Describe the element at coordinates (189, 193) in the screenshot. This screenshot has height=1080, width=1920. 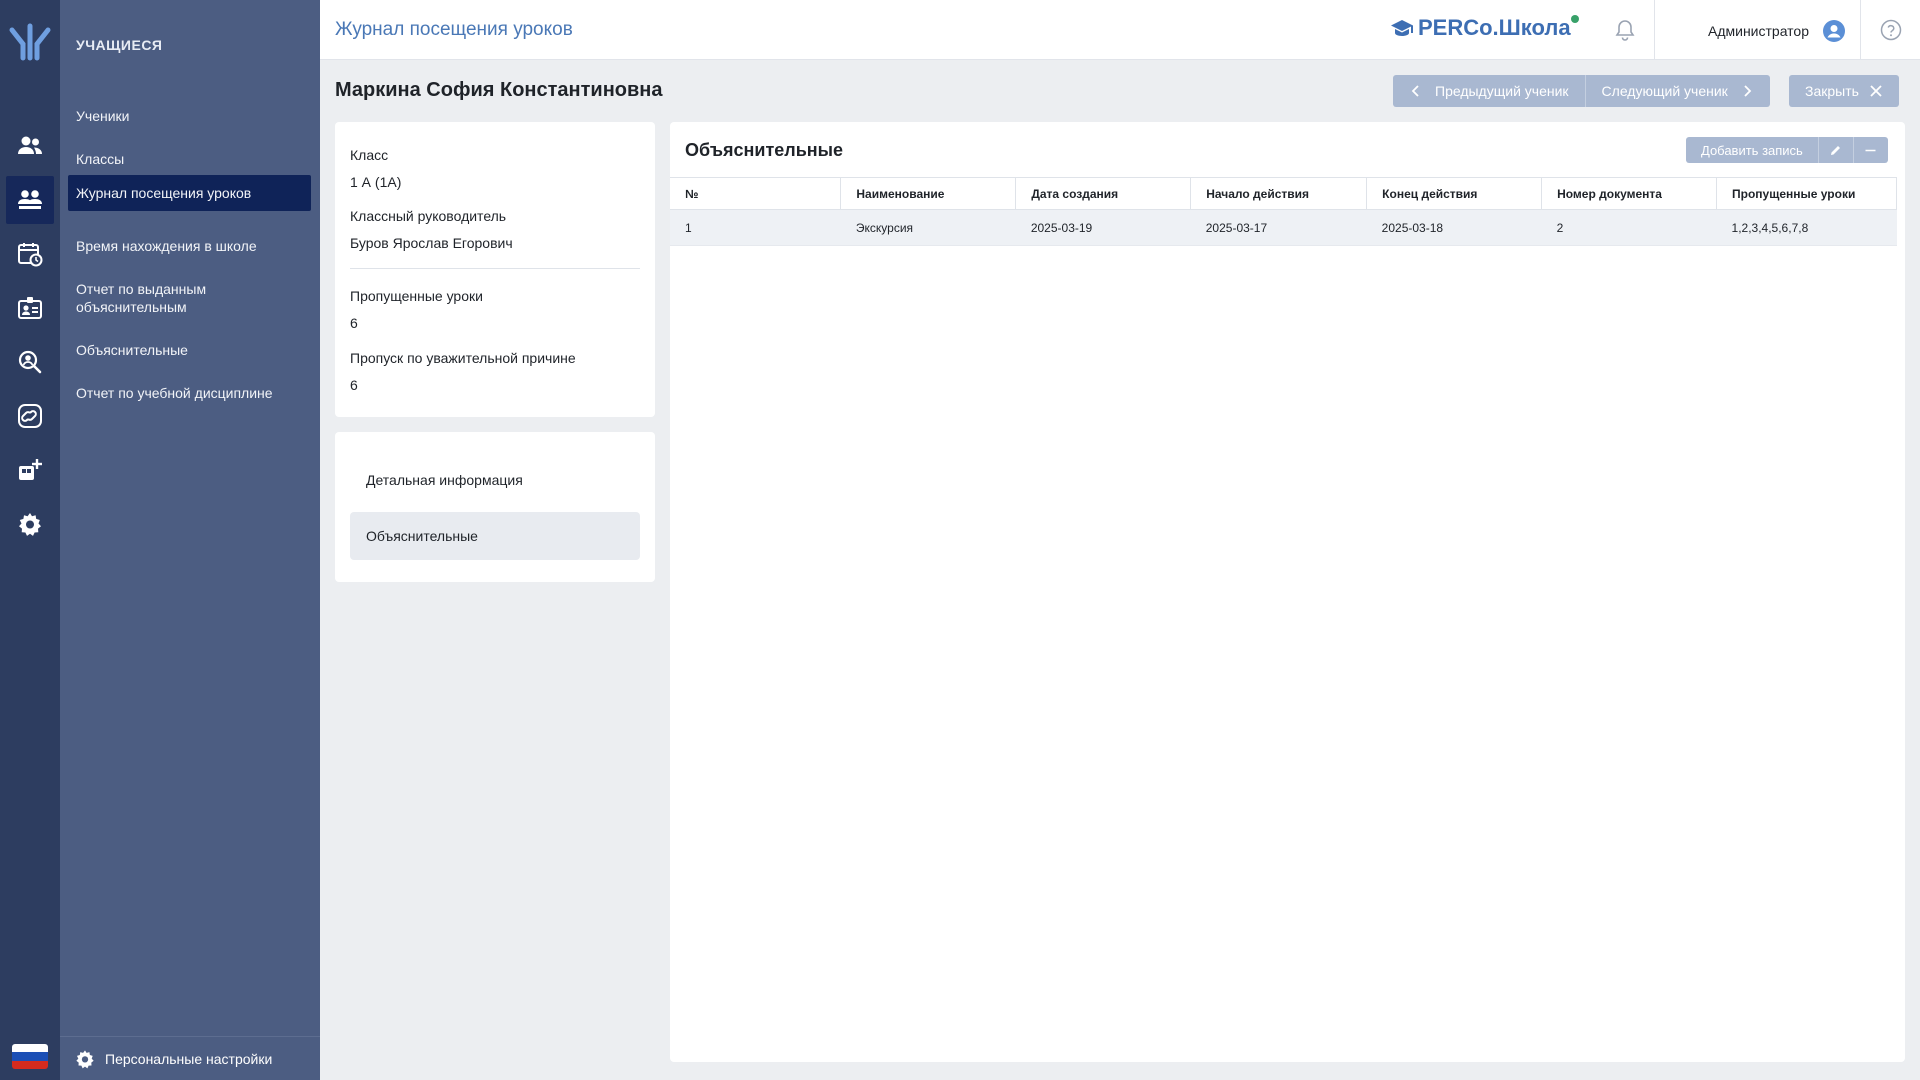
I see `sidebar-item-attendance-journal: Журнал посещения уроков` at that location.